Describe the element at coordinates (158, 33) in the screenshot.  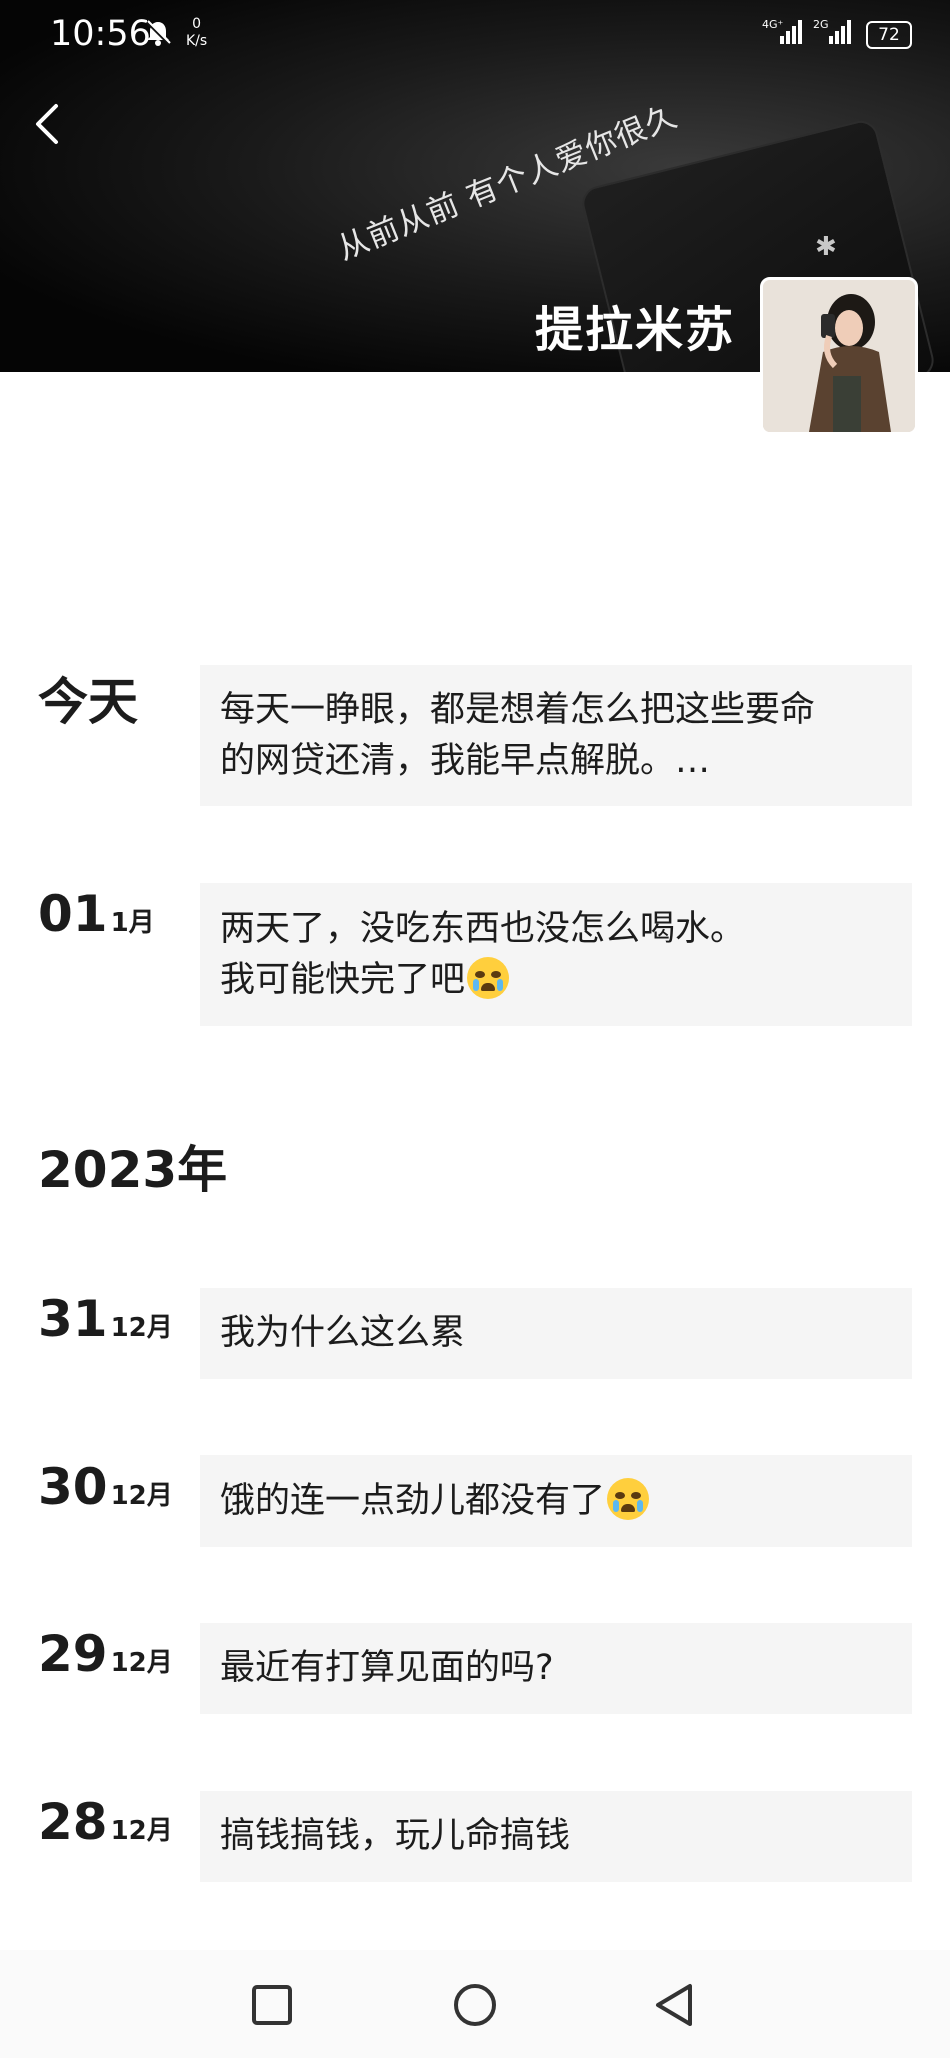
I see `bell-off-icon` at that location.